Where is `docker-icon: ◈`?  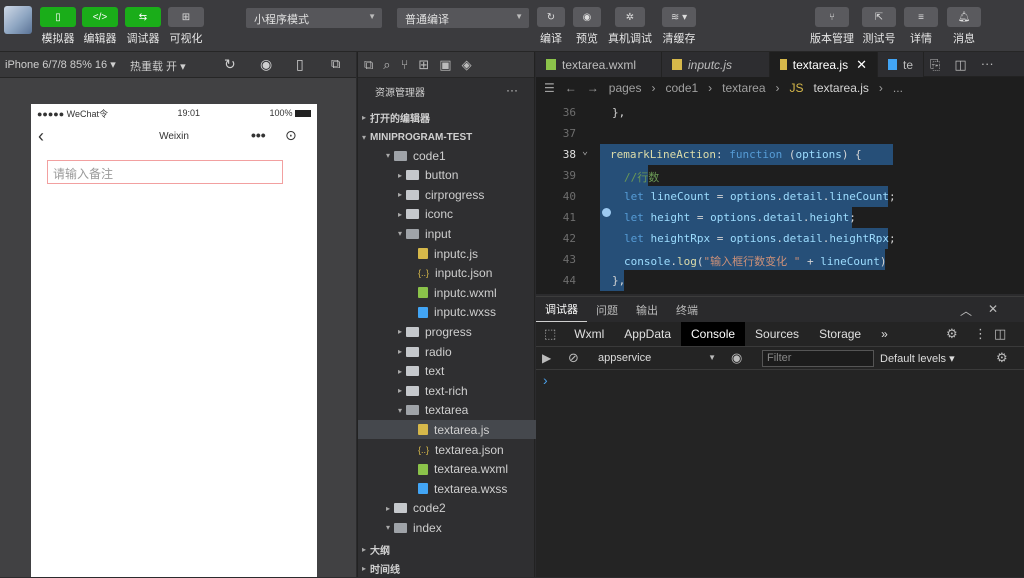
docker-icon: ◈ is located at coordinates (467, 65).